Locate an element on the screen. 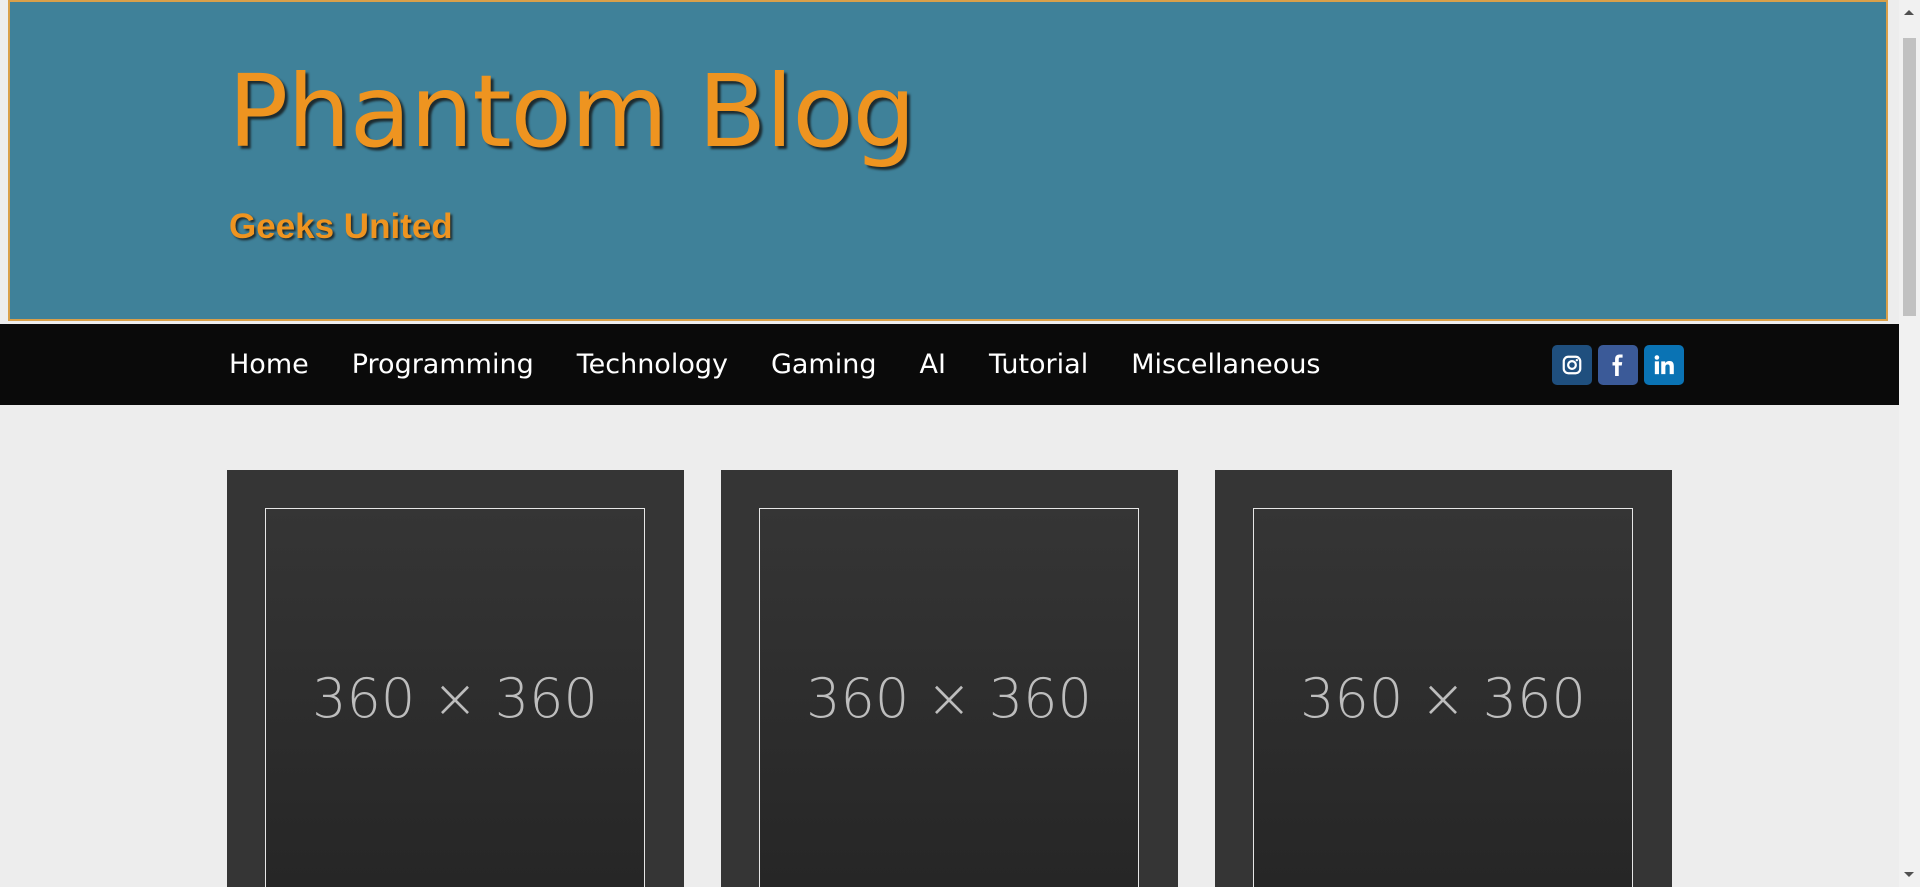 The image size is (1920, 887). vertical-scrollbar is located at coordinates (1909, 443).